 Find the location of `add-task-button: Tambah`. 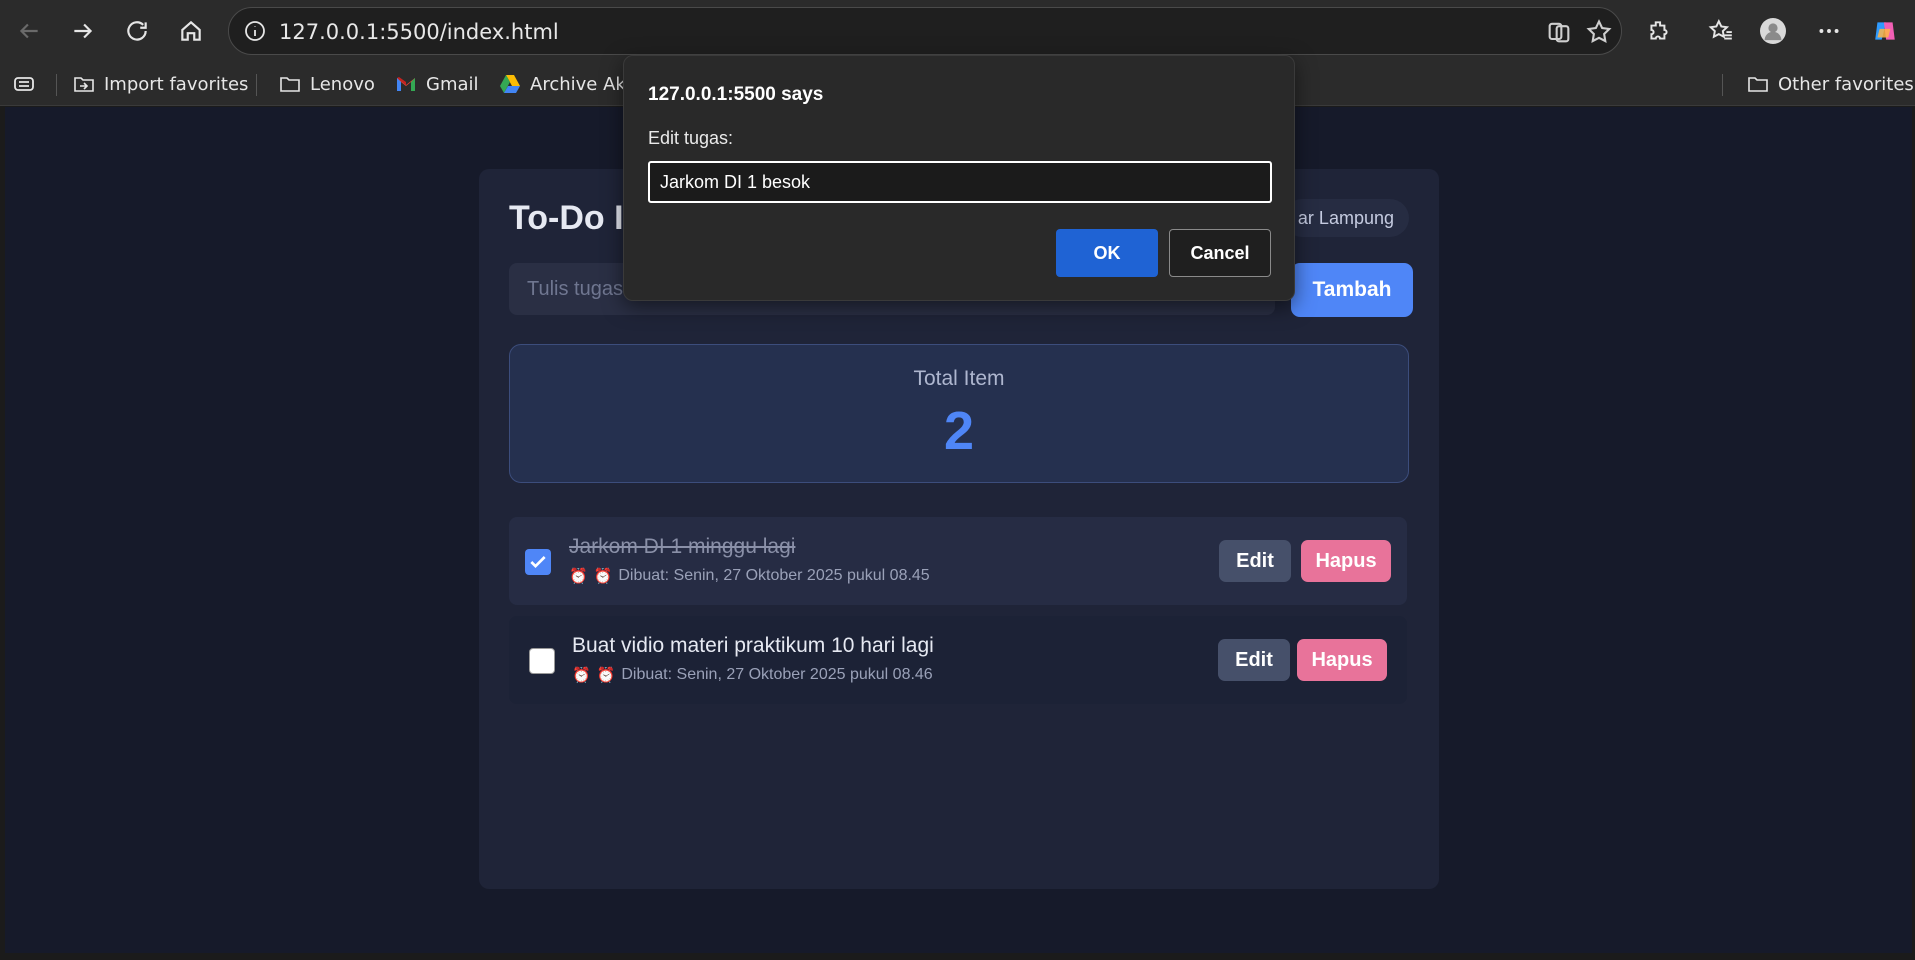

add-task-button: Tambah is located at coordinates (1352, 290).